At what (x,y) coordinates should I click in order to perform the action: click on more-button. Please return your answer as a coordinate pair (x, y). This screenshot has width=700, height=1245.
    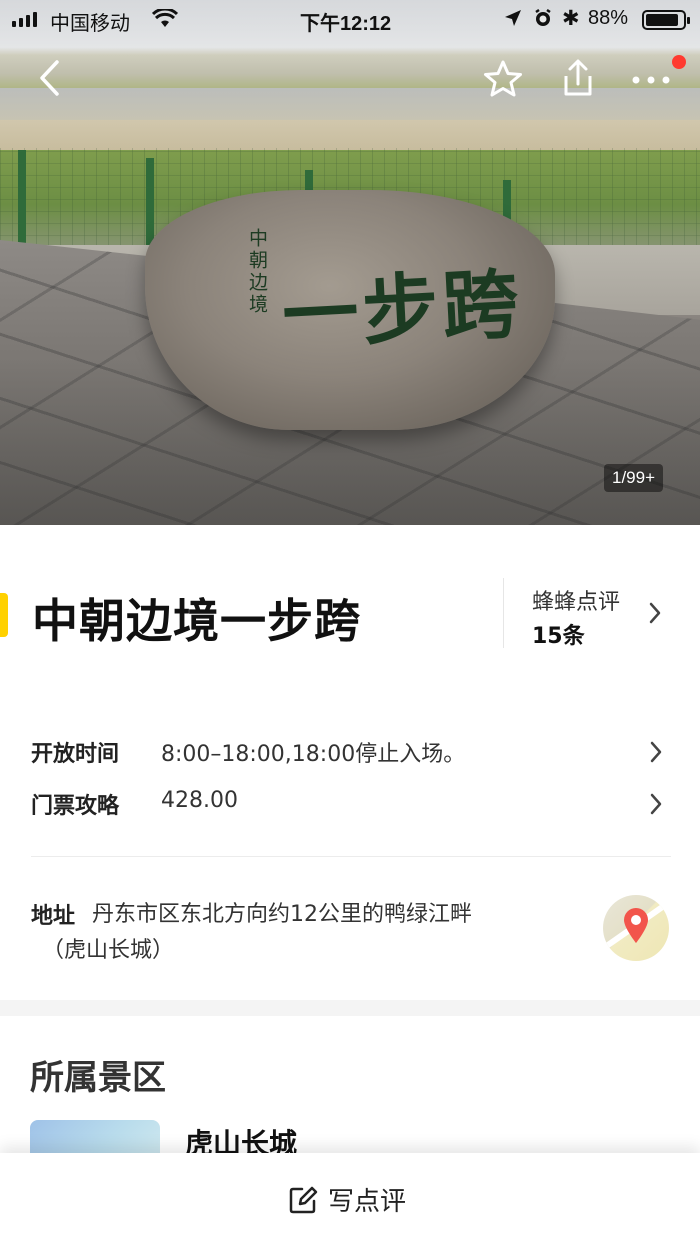
    Looking at the image, I should click on (651, 80).